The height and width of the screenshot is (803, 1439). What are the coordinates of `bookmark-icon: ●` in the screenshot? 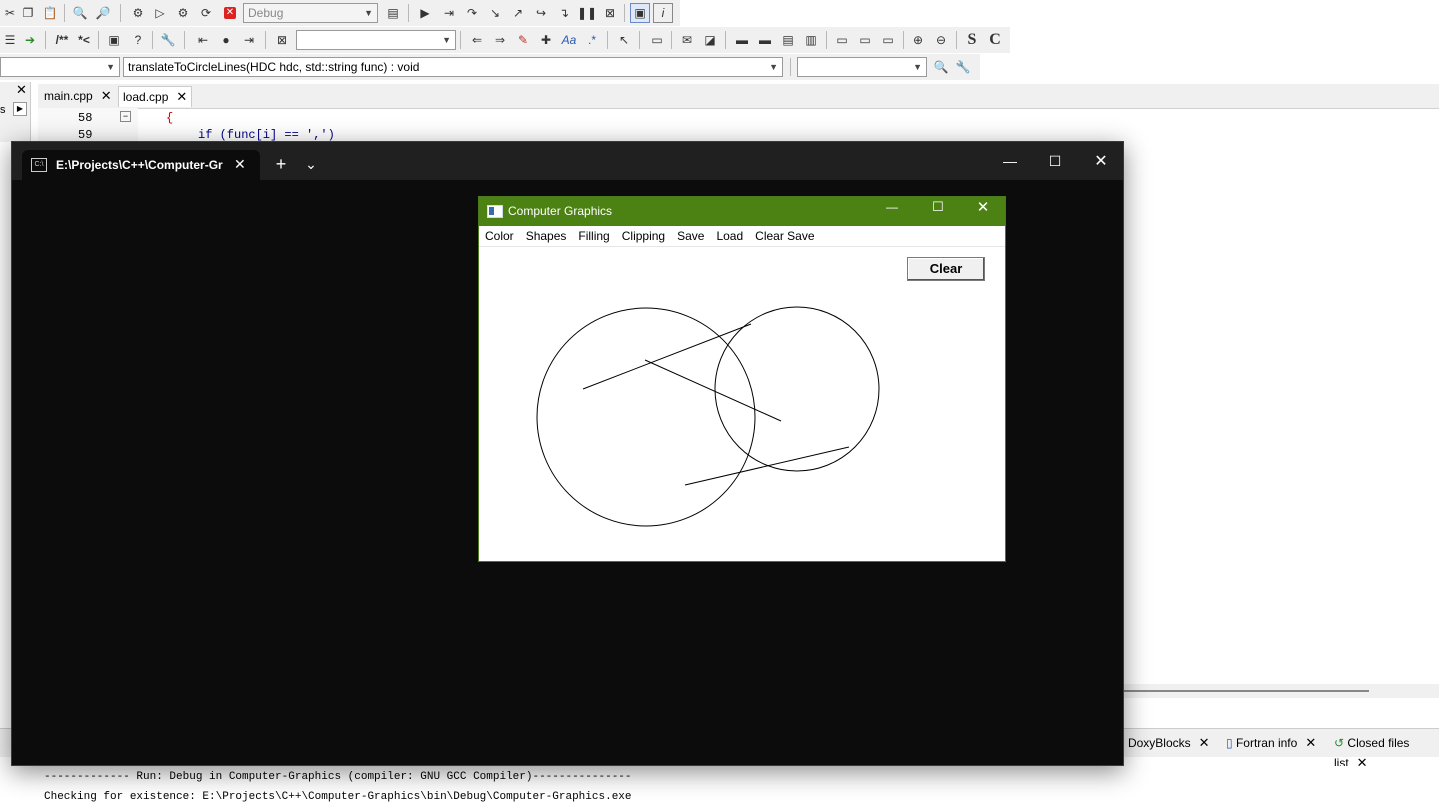 It's located at (226, 40).